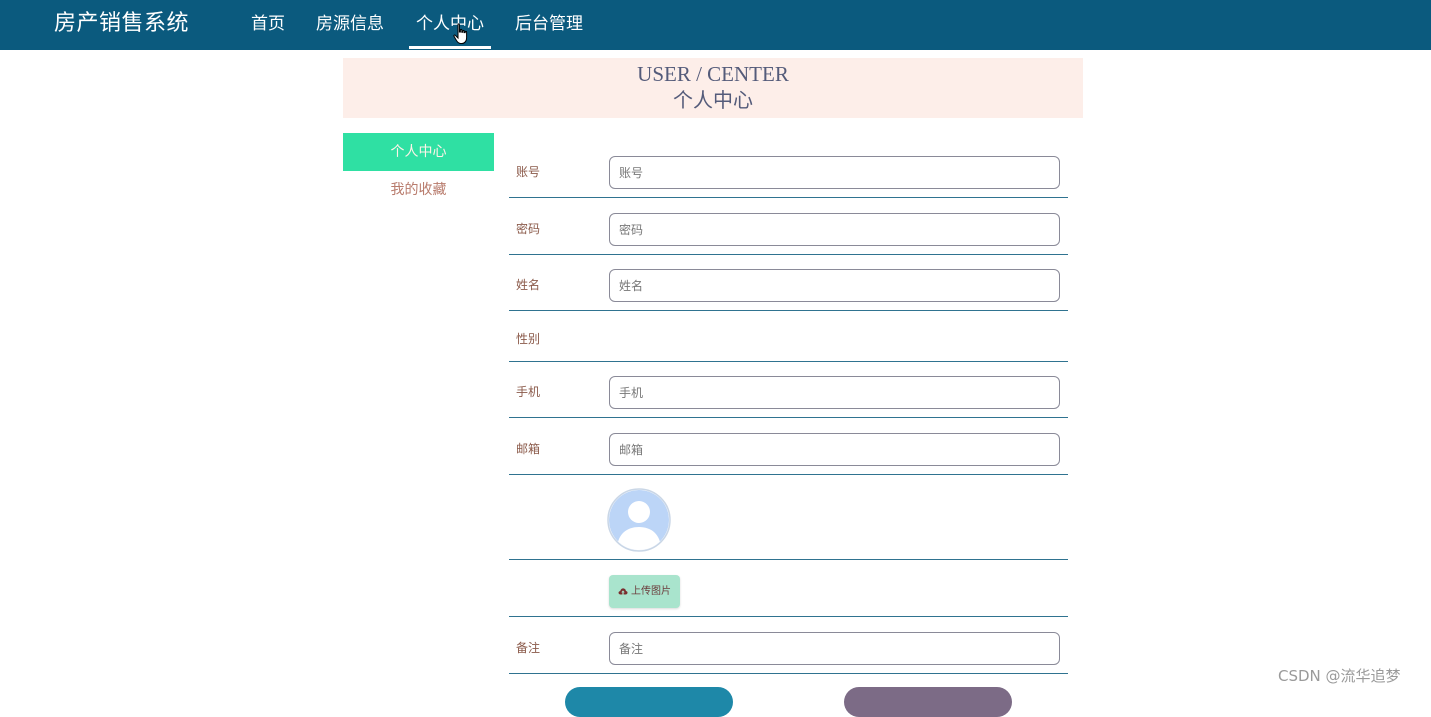 Image resolution: width=1431 pixels, height=717 pixels. I want to click on sidebar-item-user-center: 个人中心, so click(418, 152).